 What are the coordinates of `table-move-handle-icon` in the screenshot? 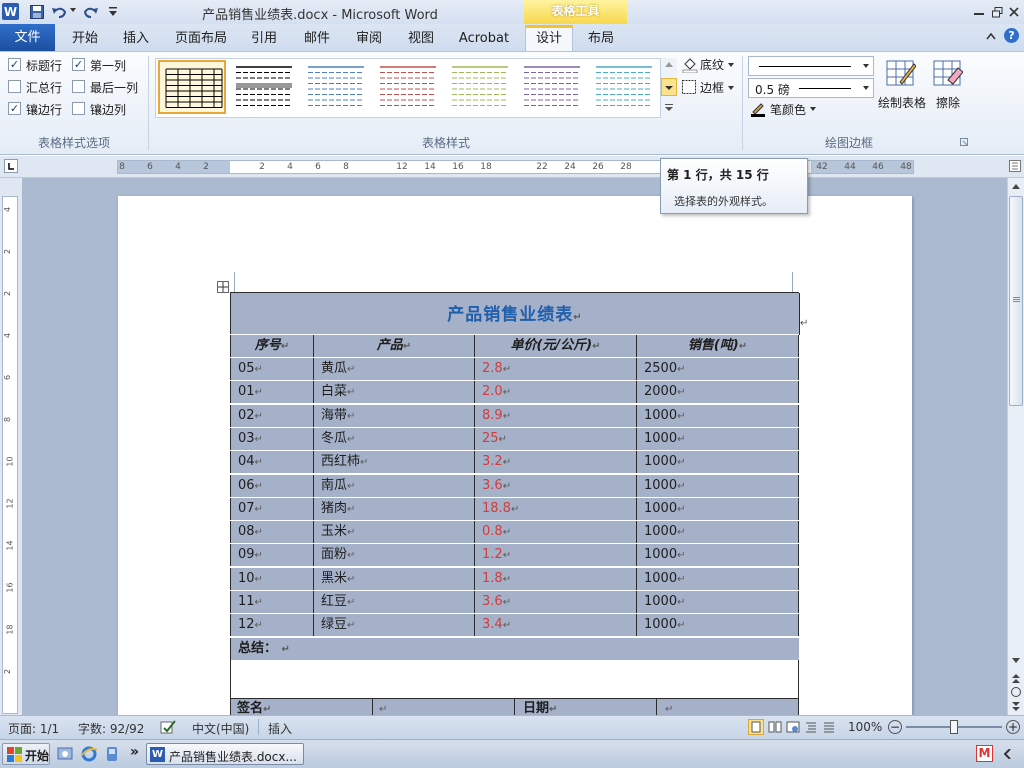 It's located at (223, 287).